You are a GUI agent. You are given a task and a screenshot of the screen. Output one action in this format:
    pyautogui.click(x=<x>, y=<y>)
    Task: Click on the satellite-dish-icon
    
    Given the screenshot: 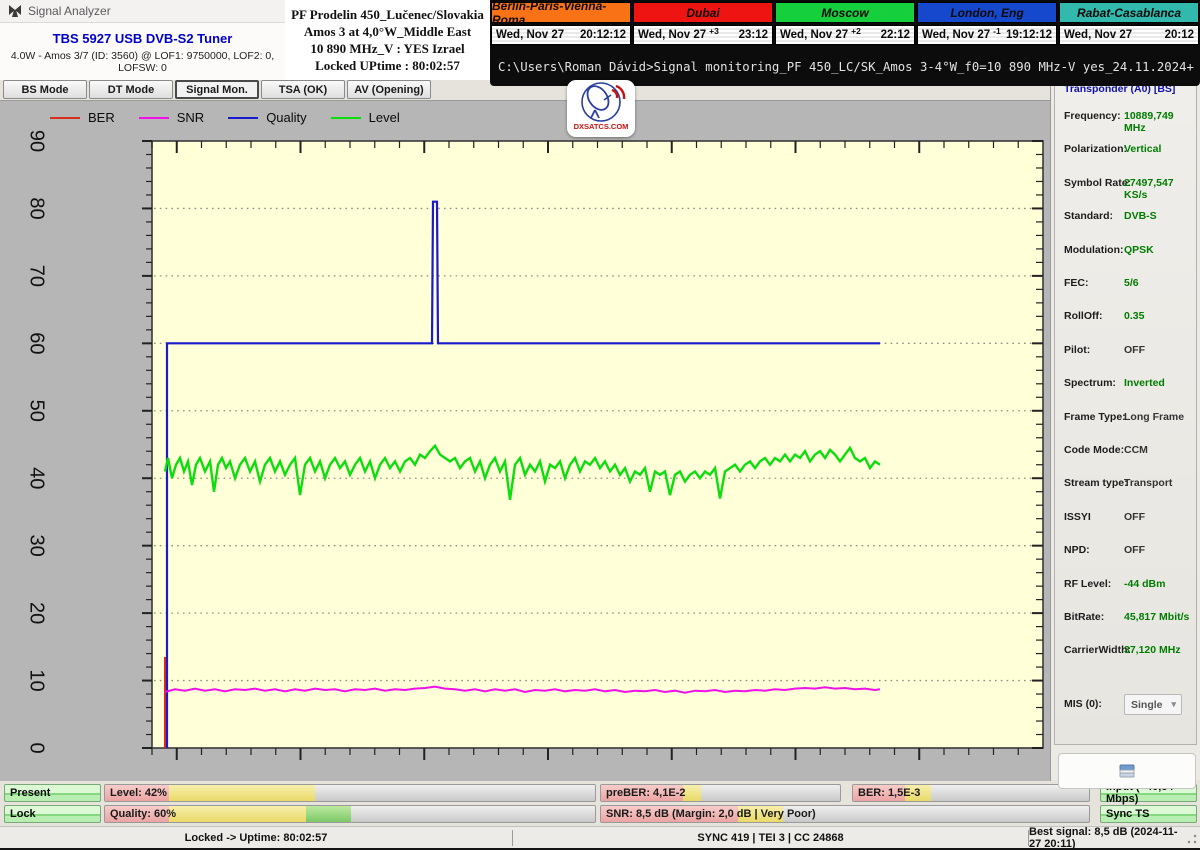 What is the action you would take?
    pyautogui.click(x=603, y=102)
    